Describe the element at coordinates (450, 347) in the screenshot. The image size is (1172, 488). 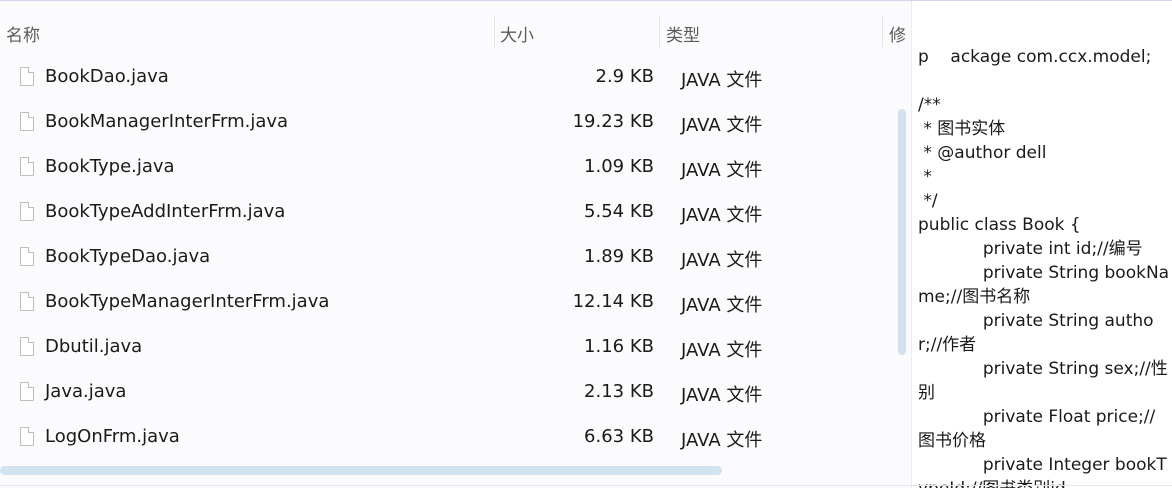
I see `file-row: Dbutil.java 1.16 KB JAVA 文件` at that location.